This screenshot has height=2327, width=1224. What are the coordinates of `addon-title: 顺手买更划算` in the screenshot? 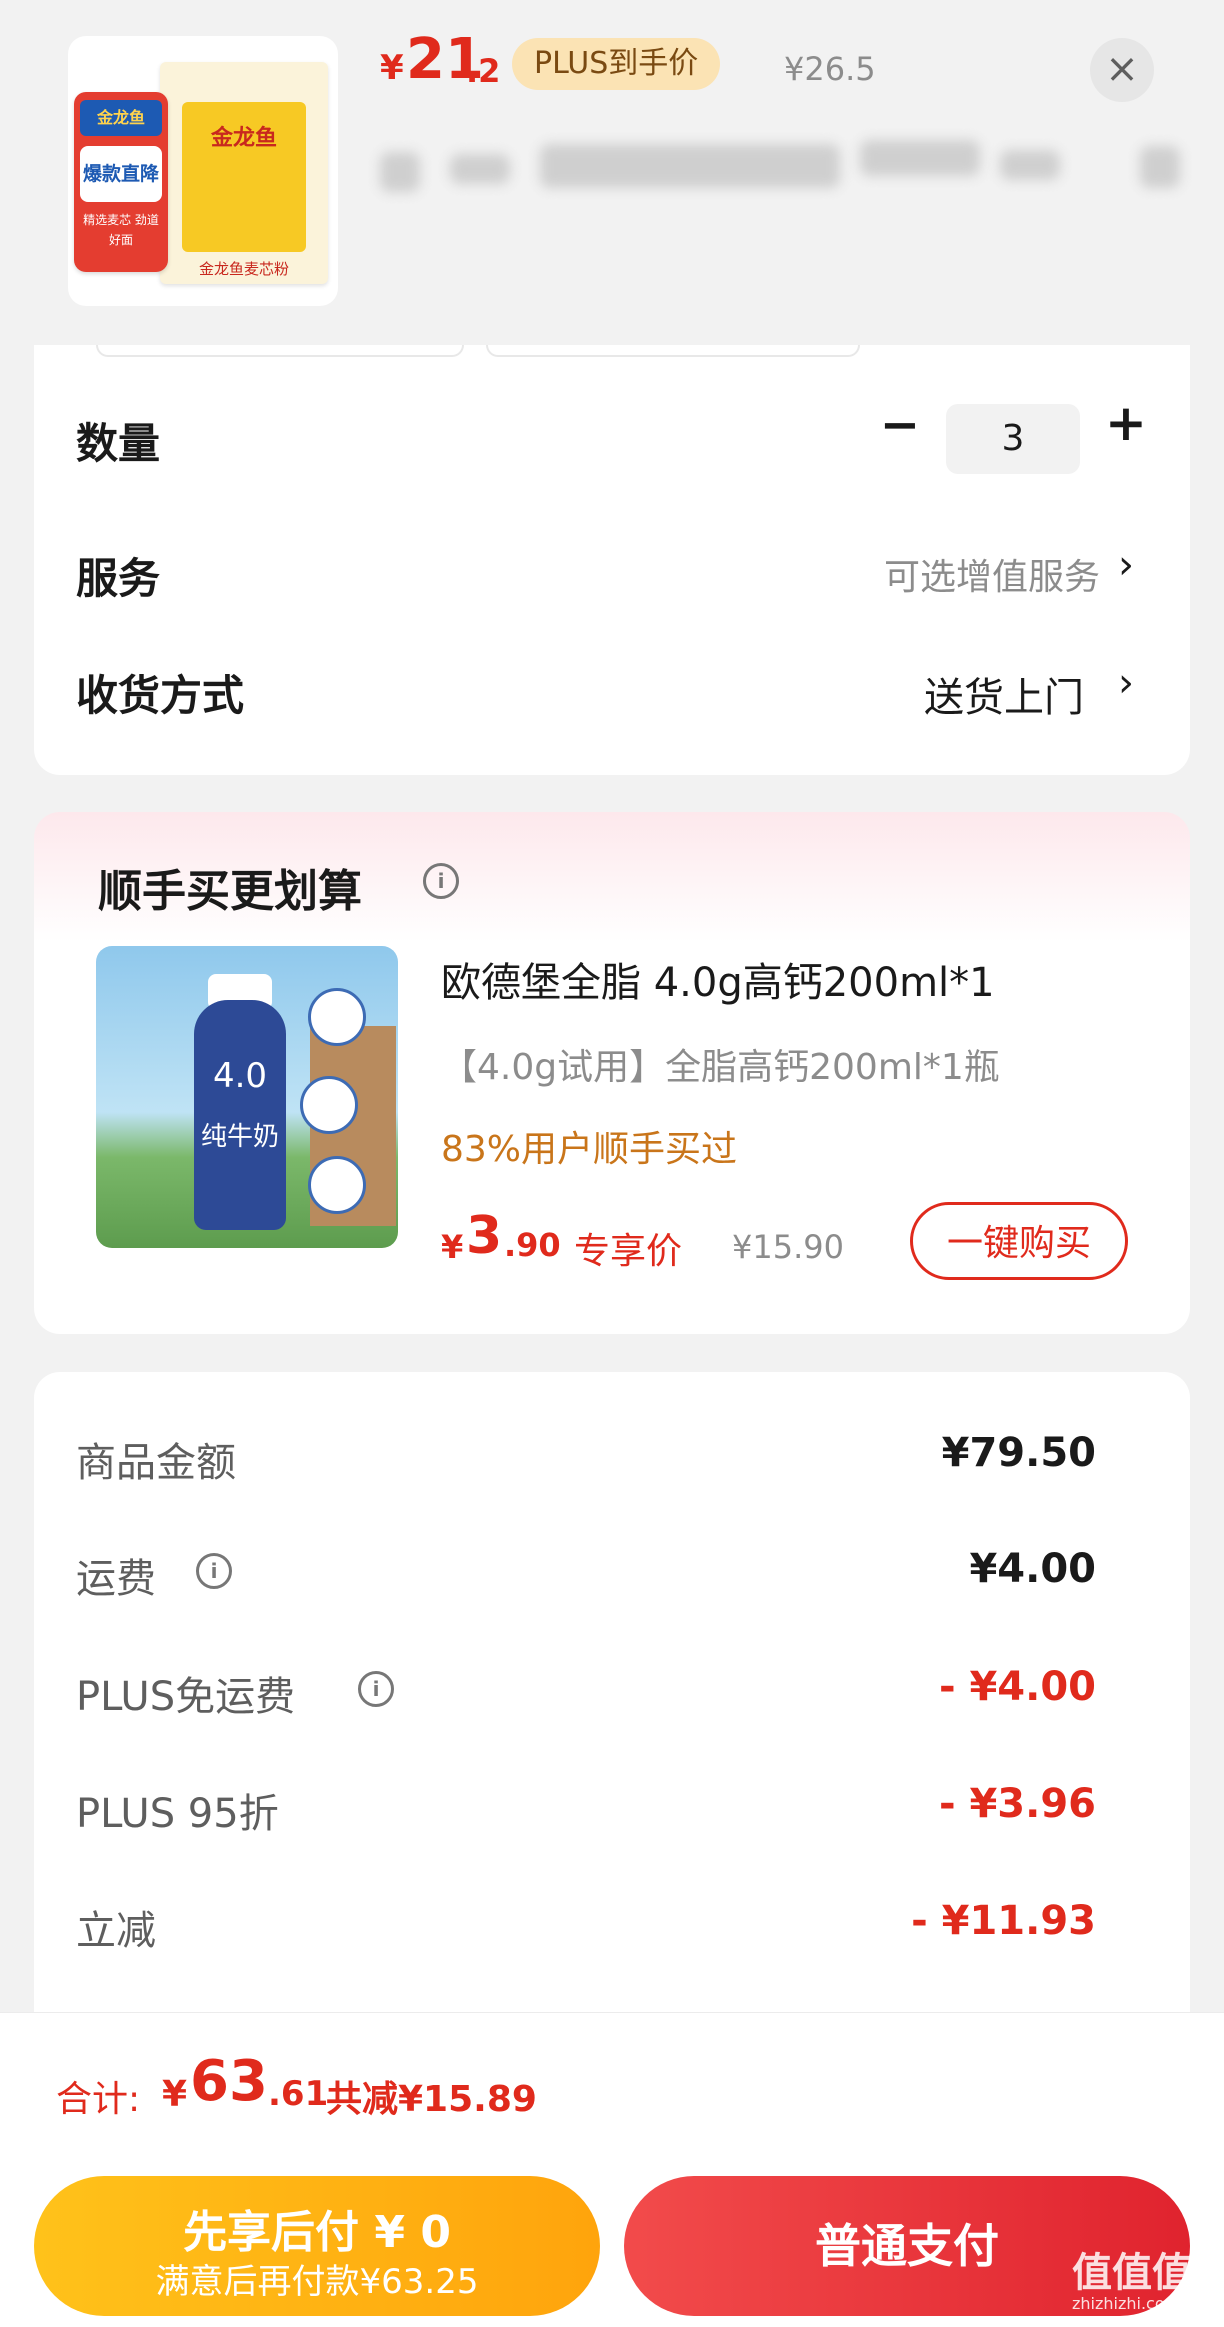 It's located at (230, 891).